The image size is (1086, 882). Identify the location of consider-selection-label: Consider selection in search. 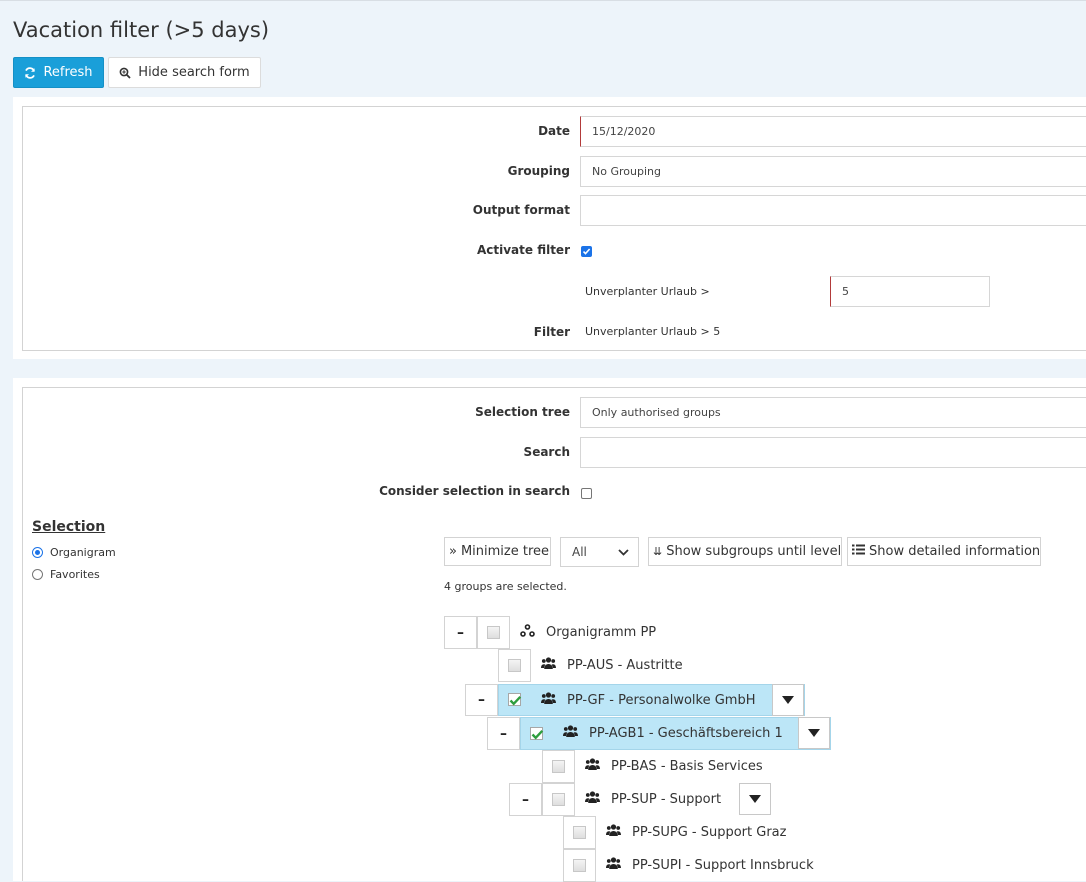
(474, 491).